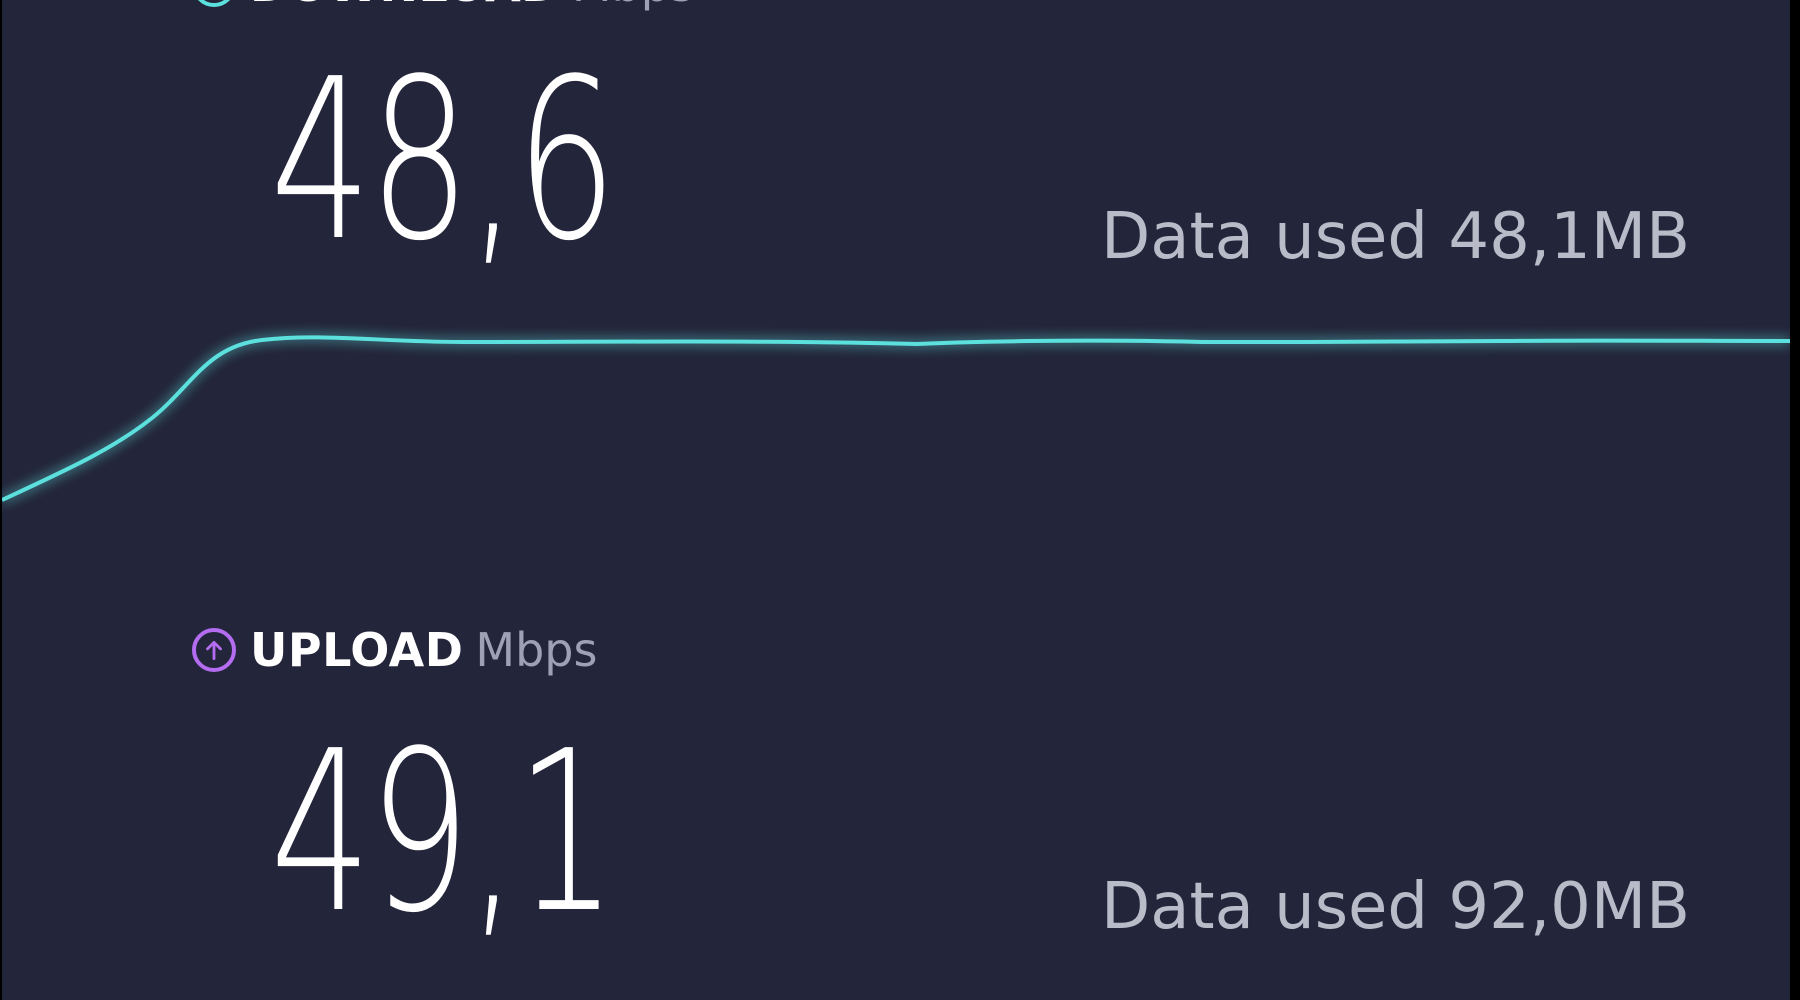 The image size is (1800, 1000). Describe the element at coordinates (536, 650) in the screenshot. I see `upload-unit: Mbps` at that location.